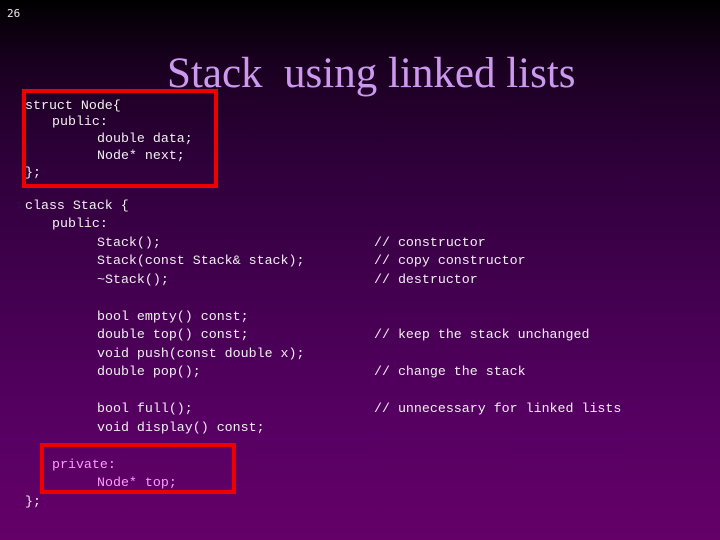 Image resolution: width=720 pixels, height=540 pixels. I want to click on code-full: bool full();, so click(145, 408).